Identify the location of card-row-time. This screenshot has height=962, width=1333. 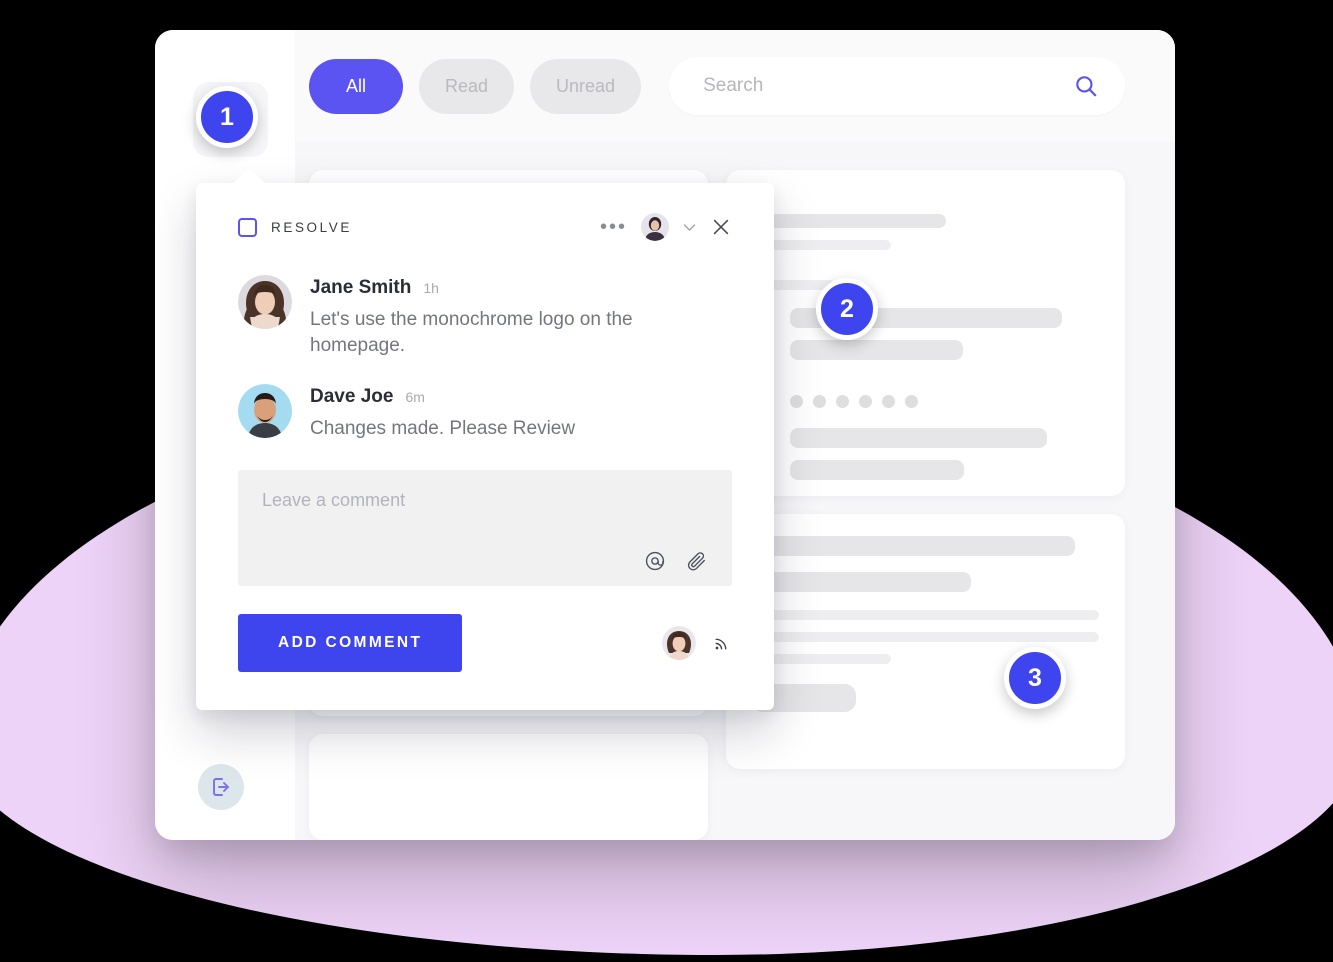
(925, 402).